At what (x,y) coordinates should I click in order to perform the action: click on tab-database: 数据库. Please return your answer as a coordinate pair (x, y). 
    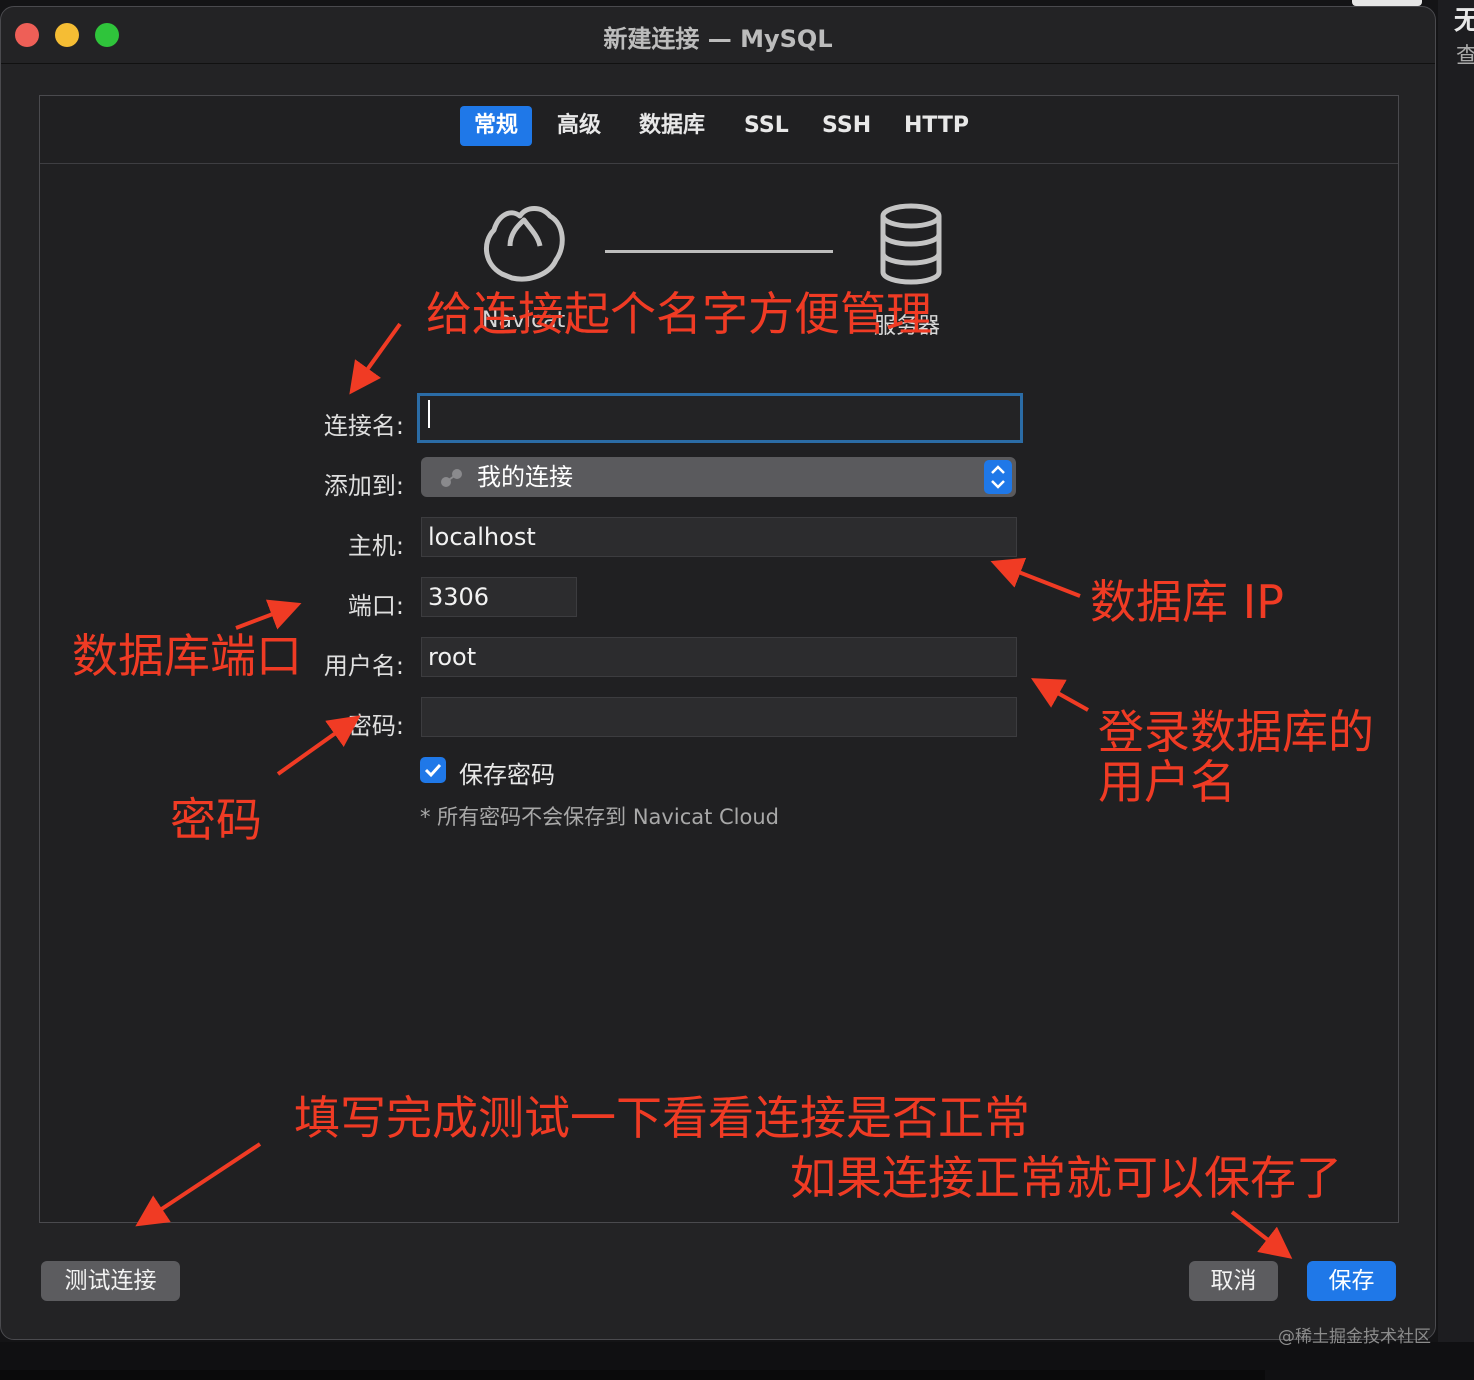
    Looking at the image, I should click on (672, 126).